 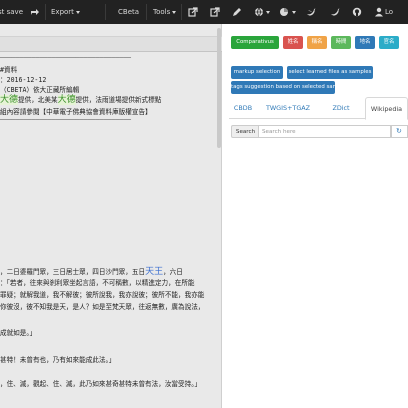 I want to click on highlight-term: 天王, so click(x=154, y=272).